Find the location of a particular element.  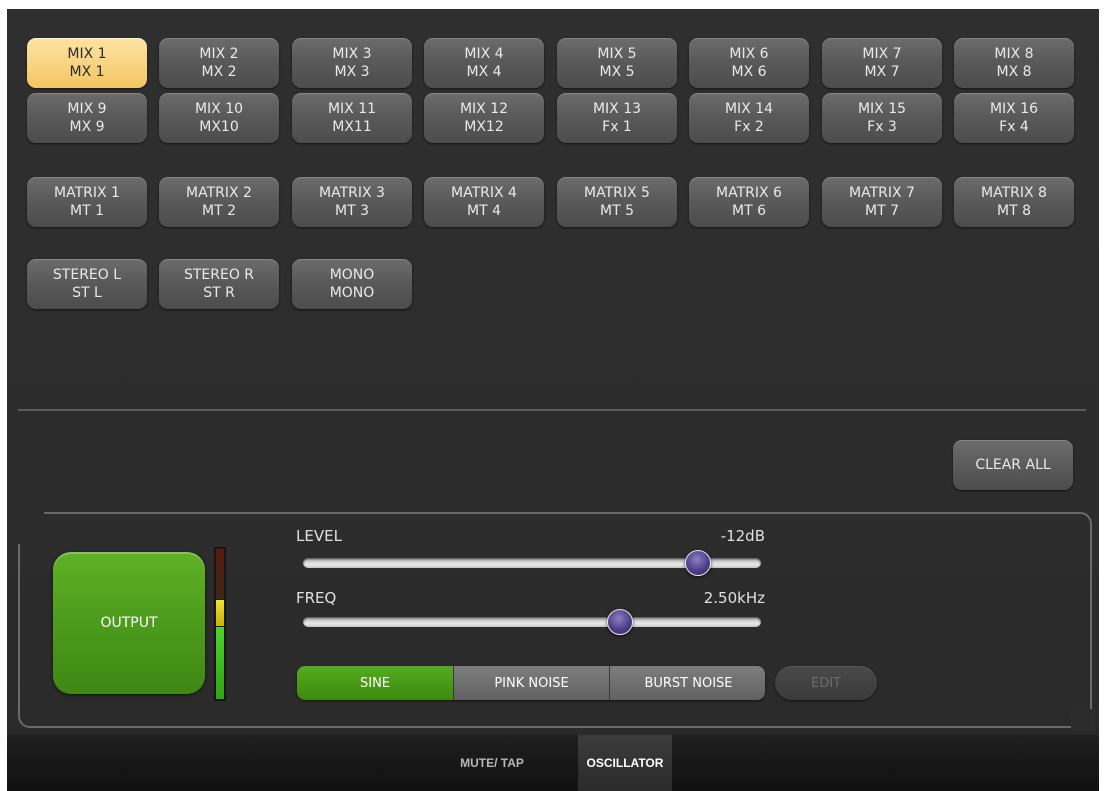

channel-short-name: MX10 is located at coordinates (219, 127).